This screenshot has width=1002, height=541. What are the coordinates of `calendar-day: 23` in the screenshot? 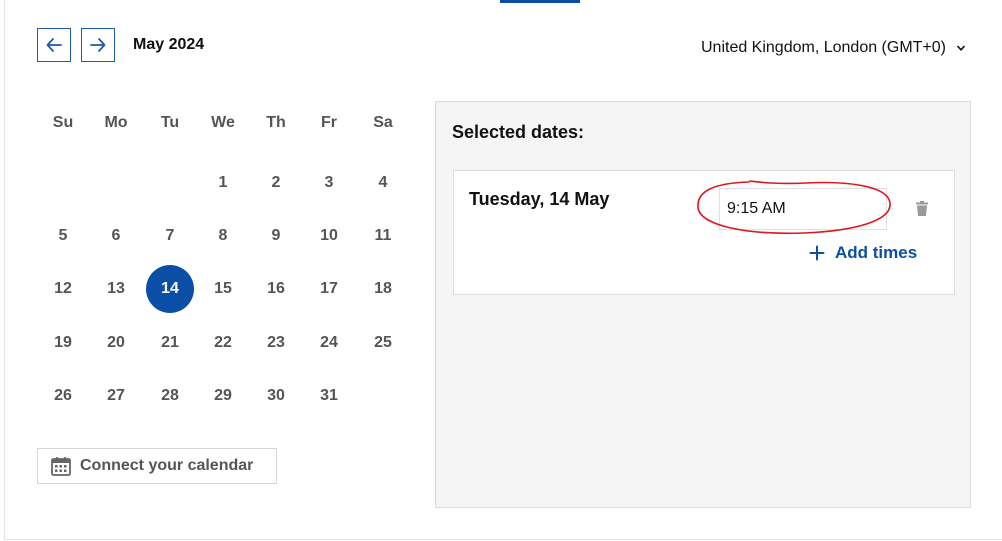 It's located at (276, 343).